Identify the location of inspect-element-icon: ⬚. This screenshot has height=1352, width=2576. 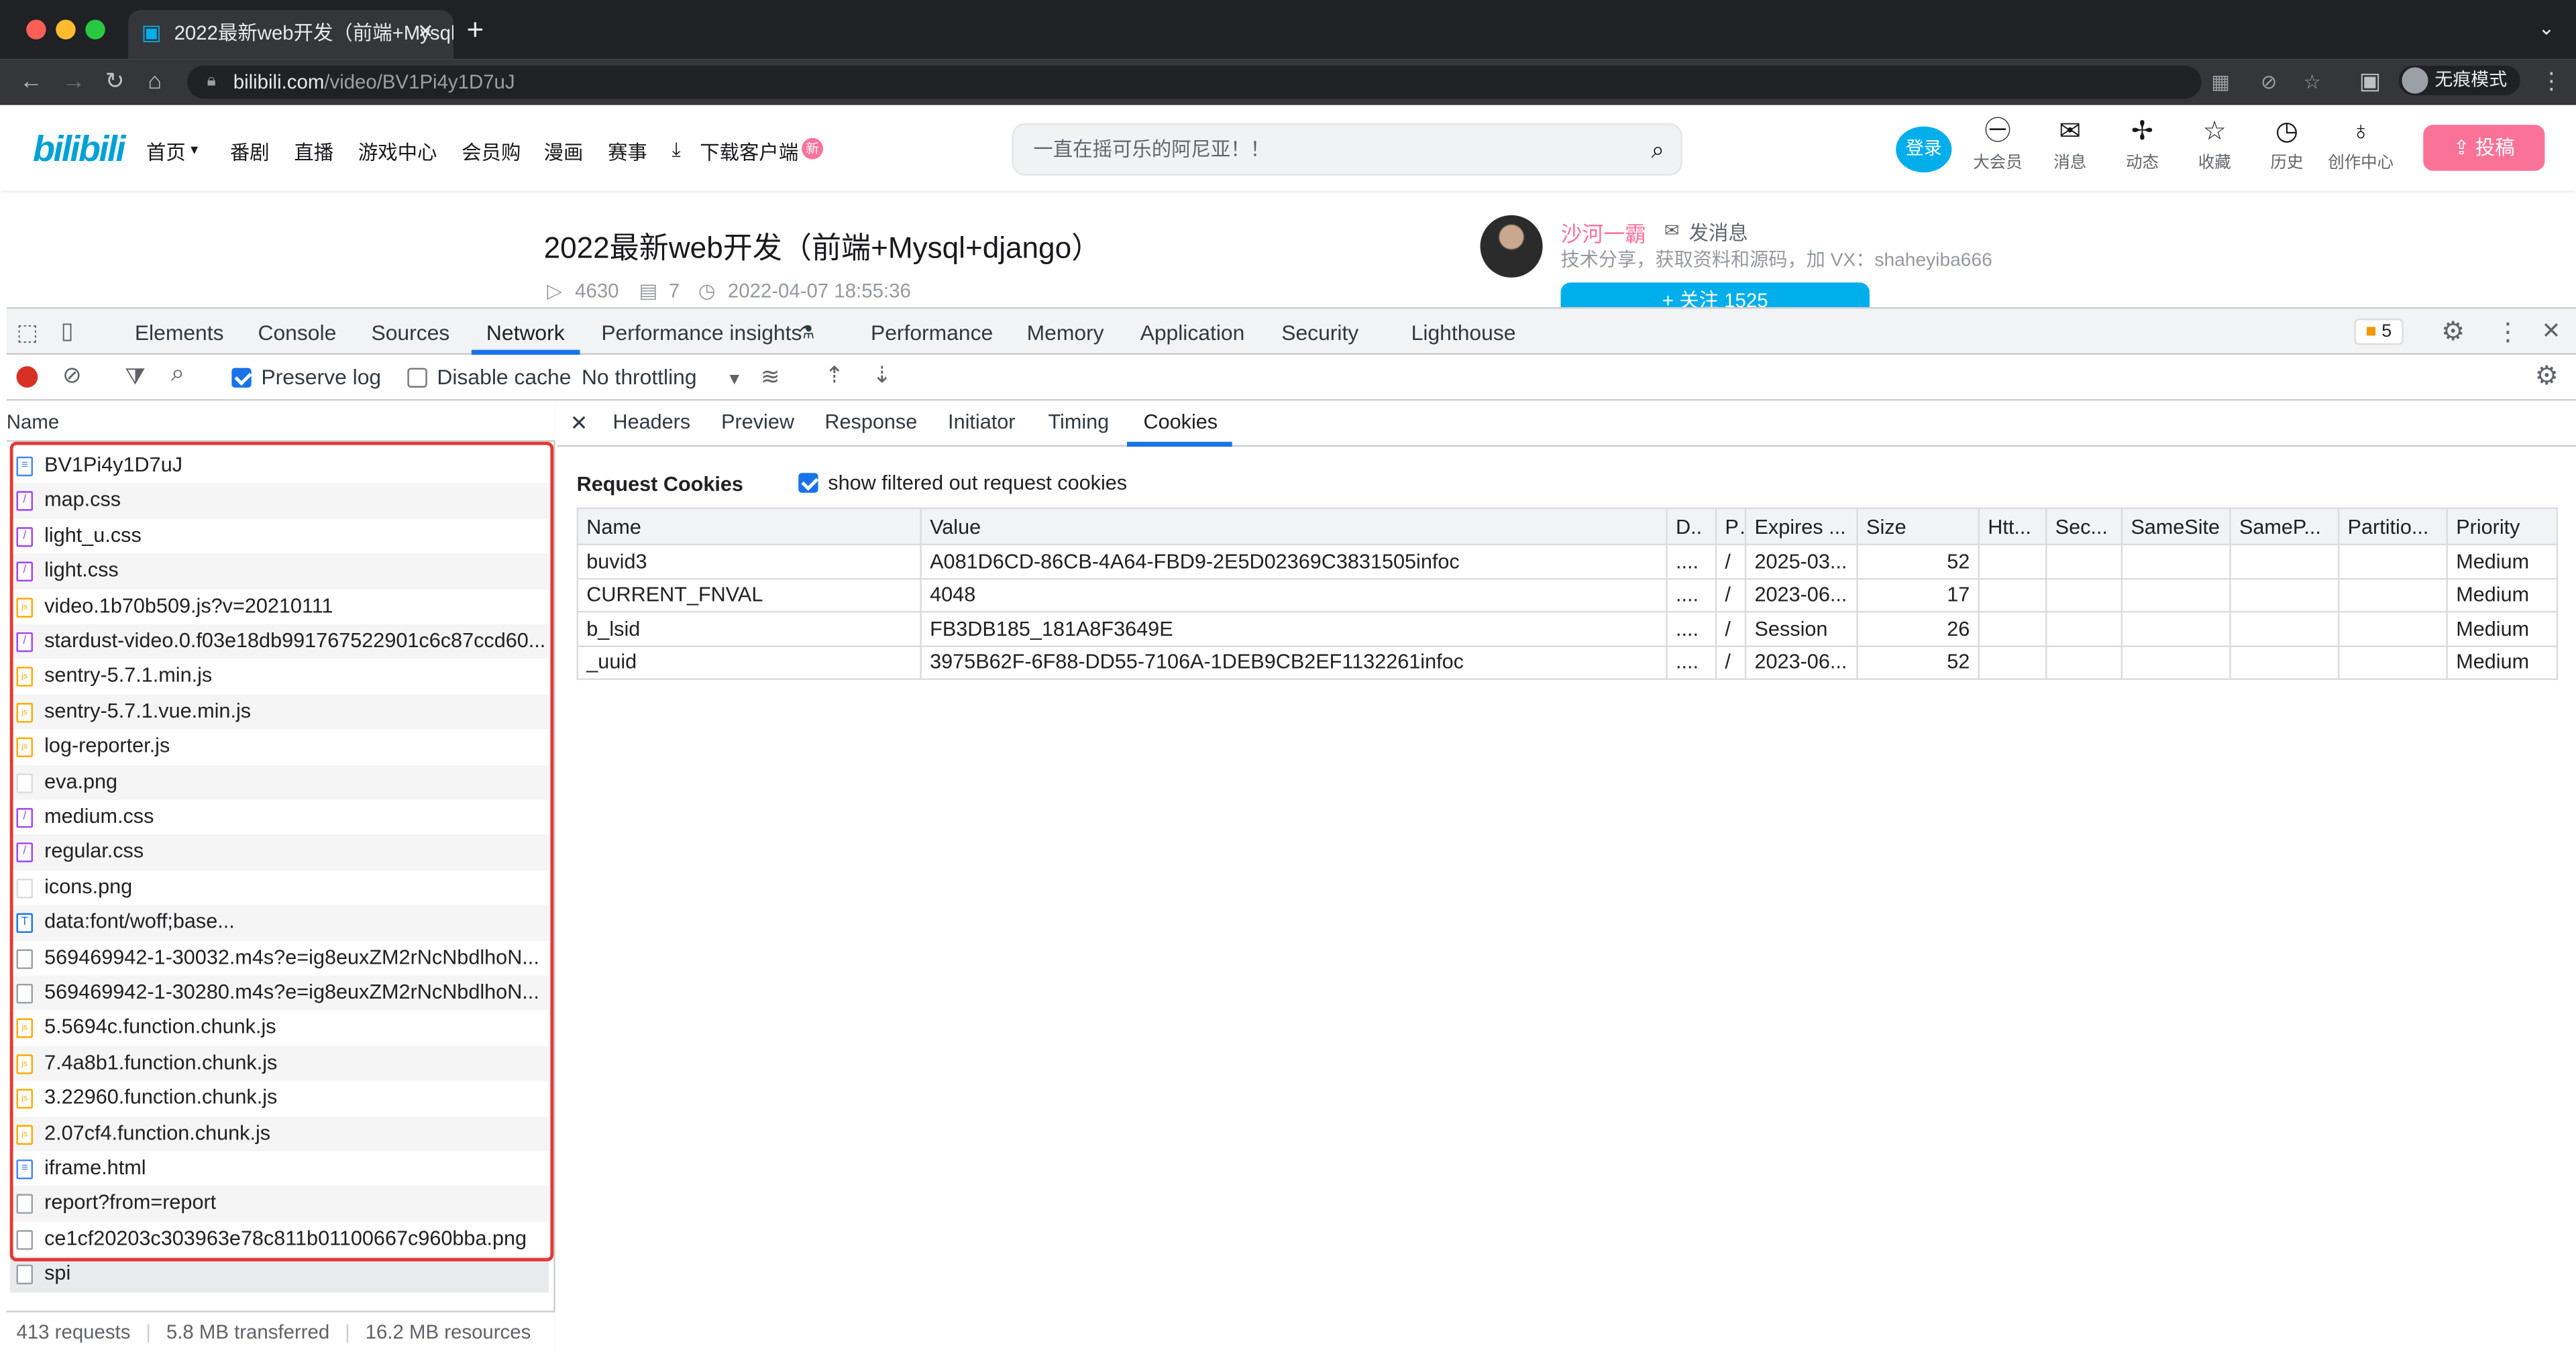
(27, 333).